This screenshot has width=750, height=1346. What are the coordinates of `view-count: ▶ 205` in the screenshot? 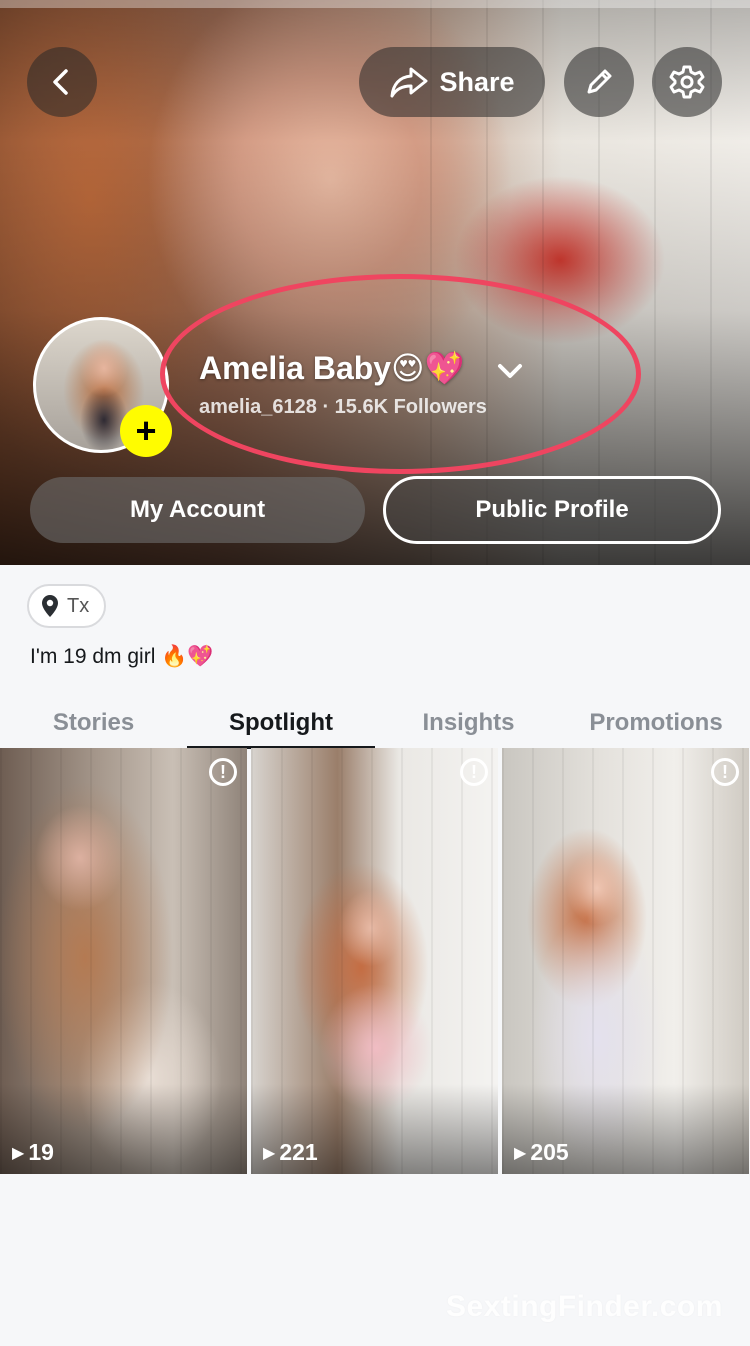 It's located at (541, 1152).